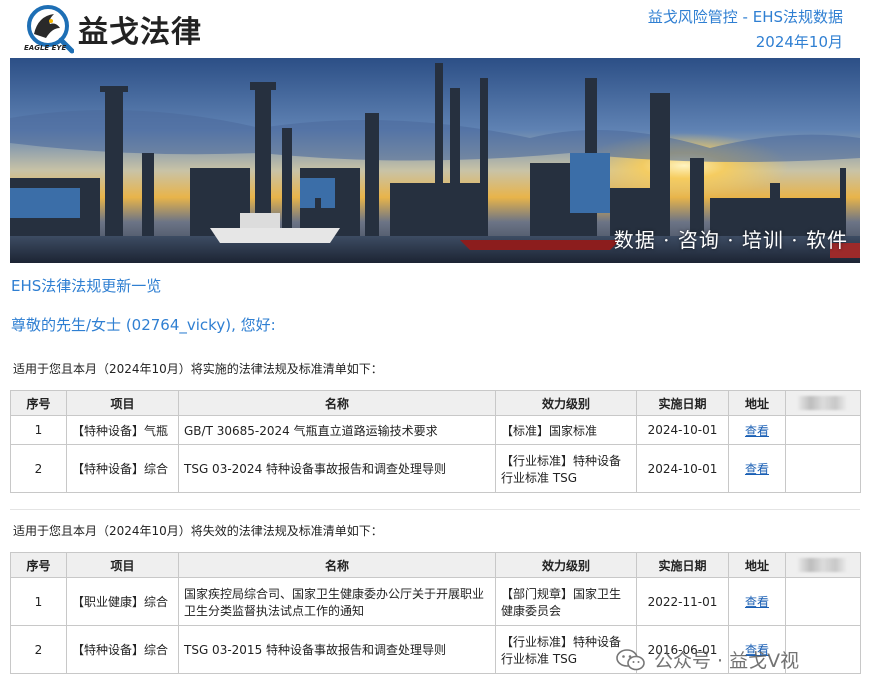 This screenshot has height=692, width=871. I want to click on header-info: 益戈风险管控 - EHS法规数据 2024年10月, so click(745, 30).